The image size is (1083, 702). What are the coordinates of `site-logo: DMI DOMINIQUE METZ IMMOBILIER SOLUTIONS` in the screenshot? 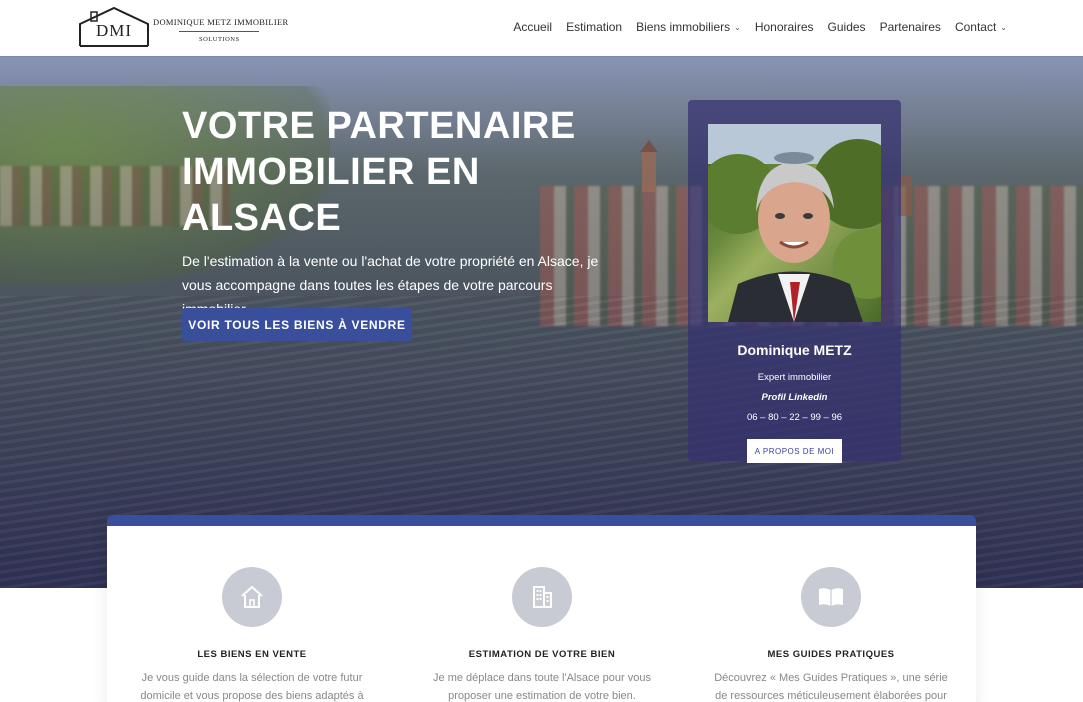 It's located at (183, 27).